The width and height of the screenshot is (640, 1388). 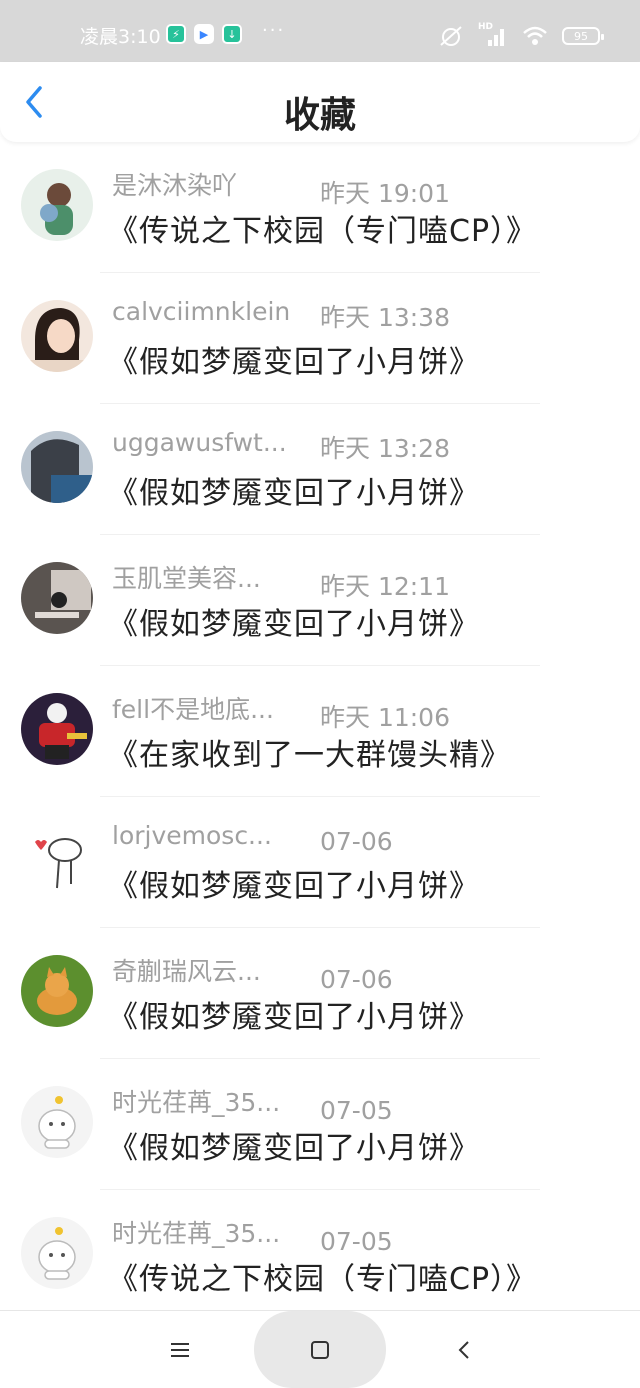 I want to click on status-app-icons: ⚡ ▶ ↓, so click(x=204, y=34).